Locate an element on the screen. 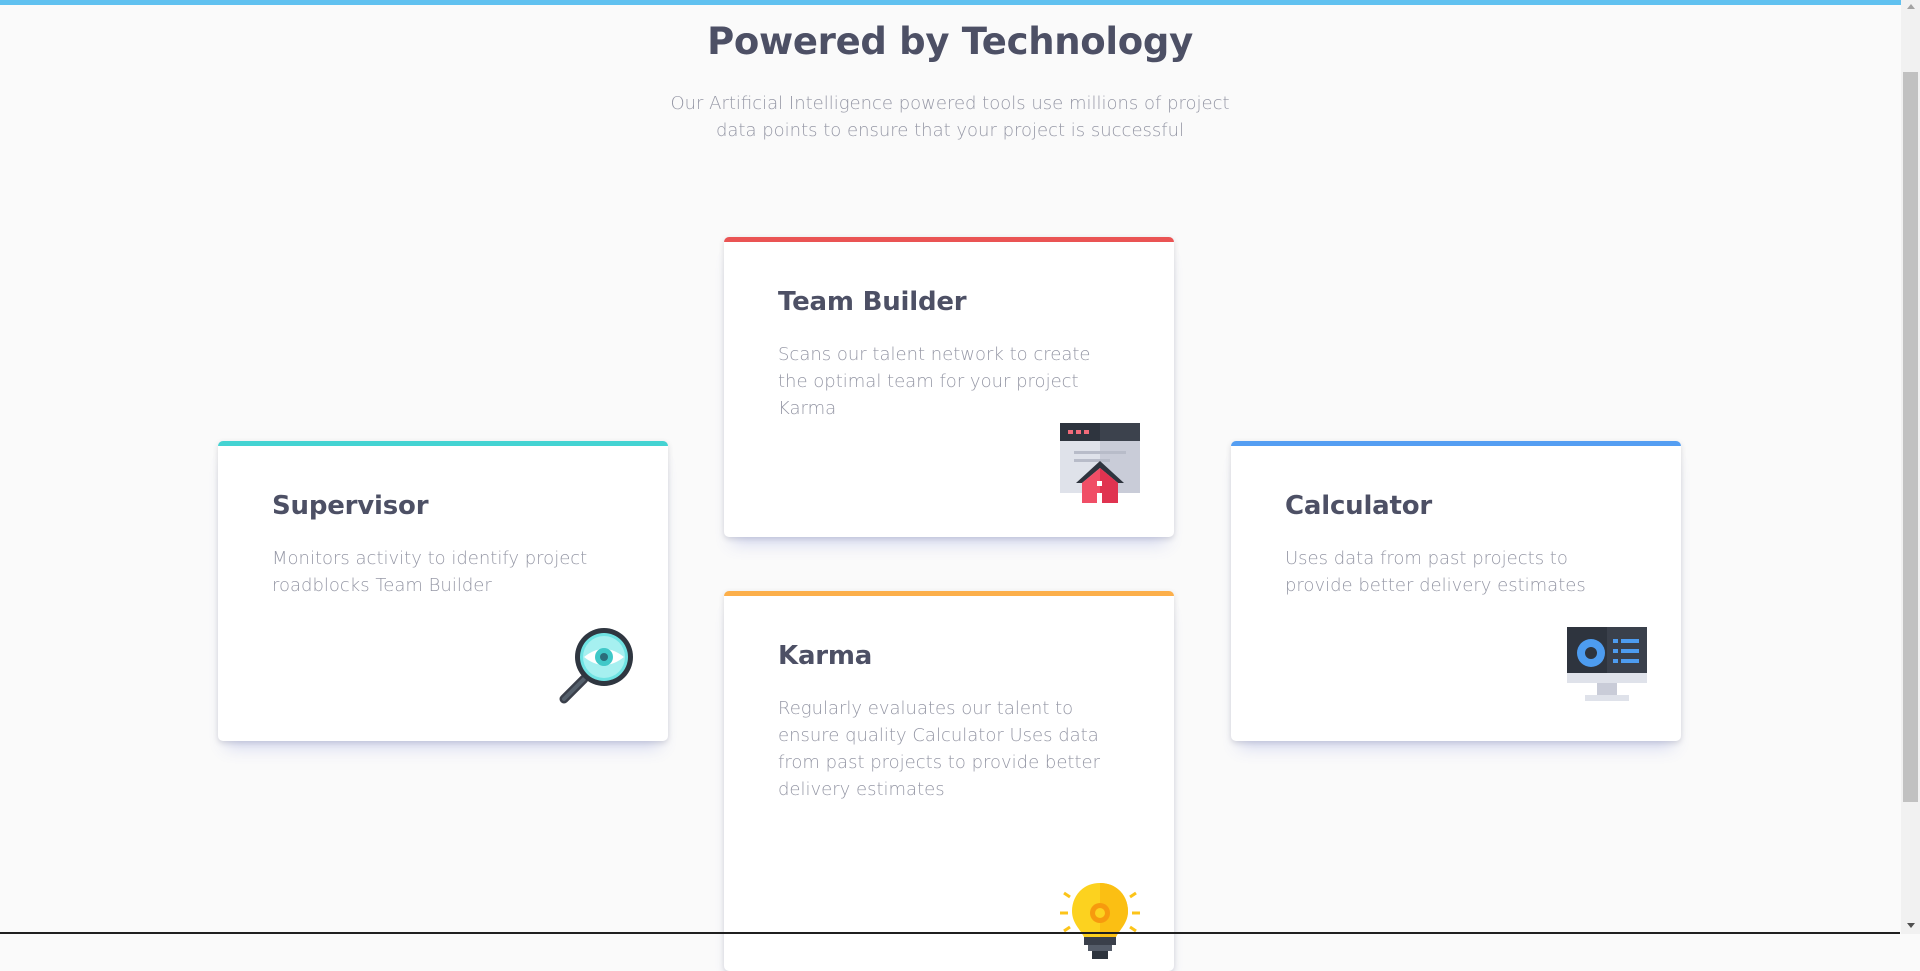 This screenshot has height=971, width=1920. section-title: Powered by Technology is located at coordinates (950, 41).